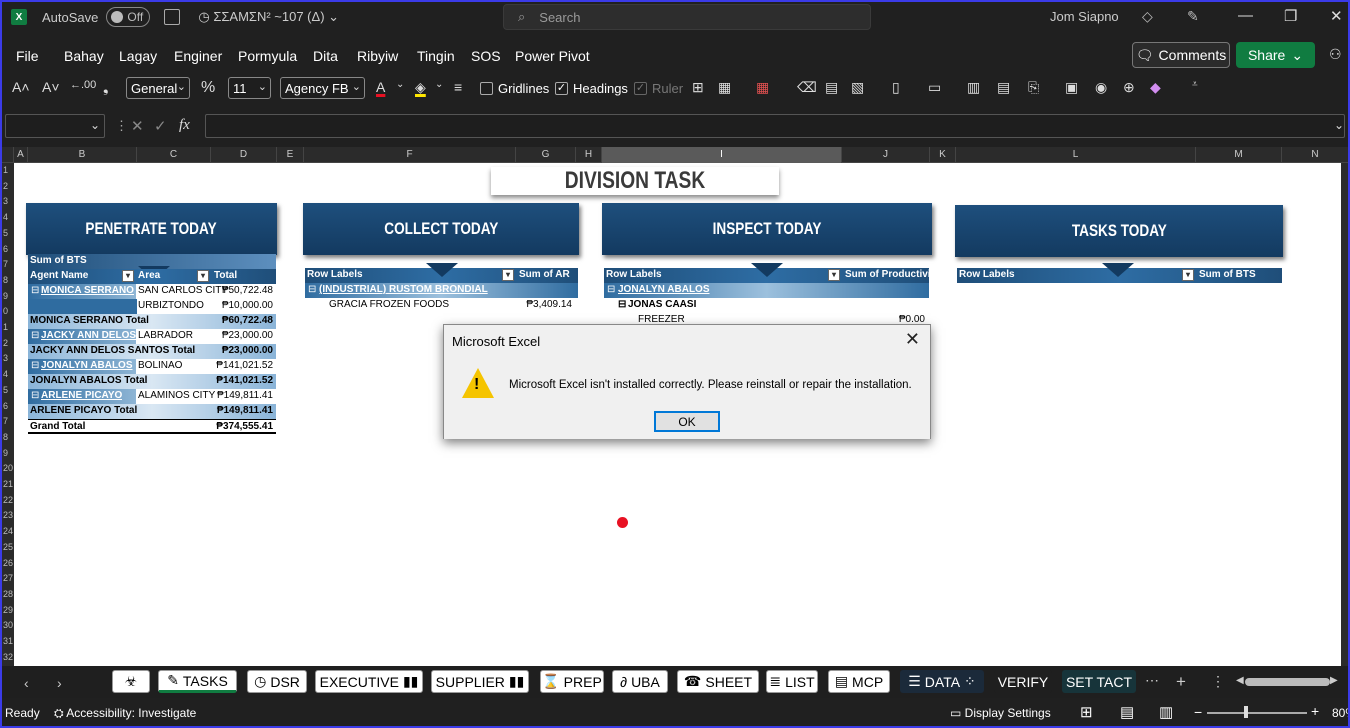 This screenshot has height=728, width=1350. What do you see at coordinates (83, 85) in the screenshot?
I see `decimal-icon: ←.00` at bounding box center [83, 85].